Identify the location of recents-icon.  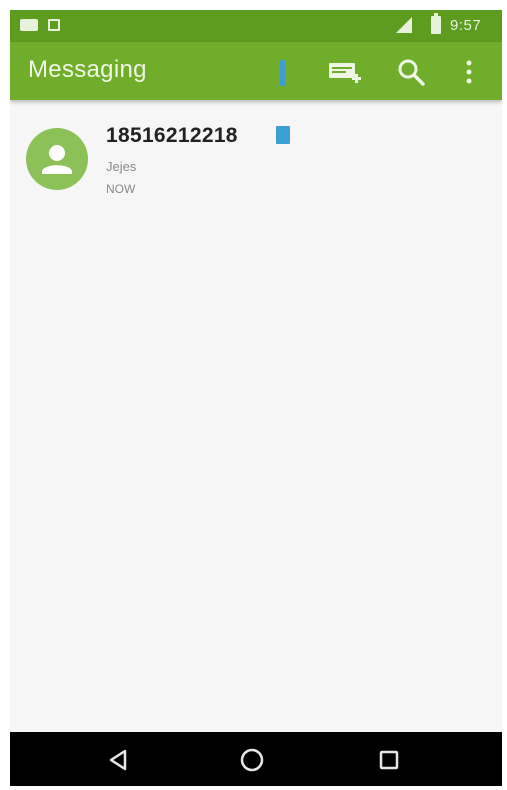
(389, 760).